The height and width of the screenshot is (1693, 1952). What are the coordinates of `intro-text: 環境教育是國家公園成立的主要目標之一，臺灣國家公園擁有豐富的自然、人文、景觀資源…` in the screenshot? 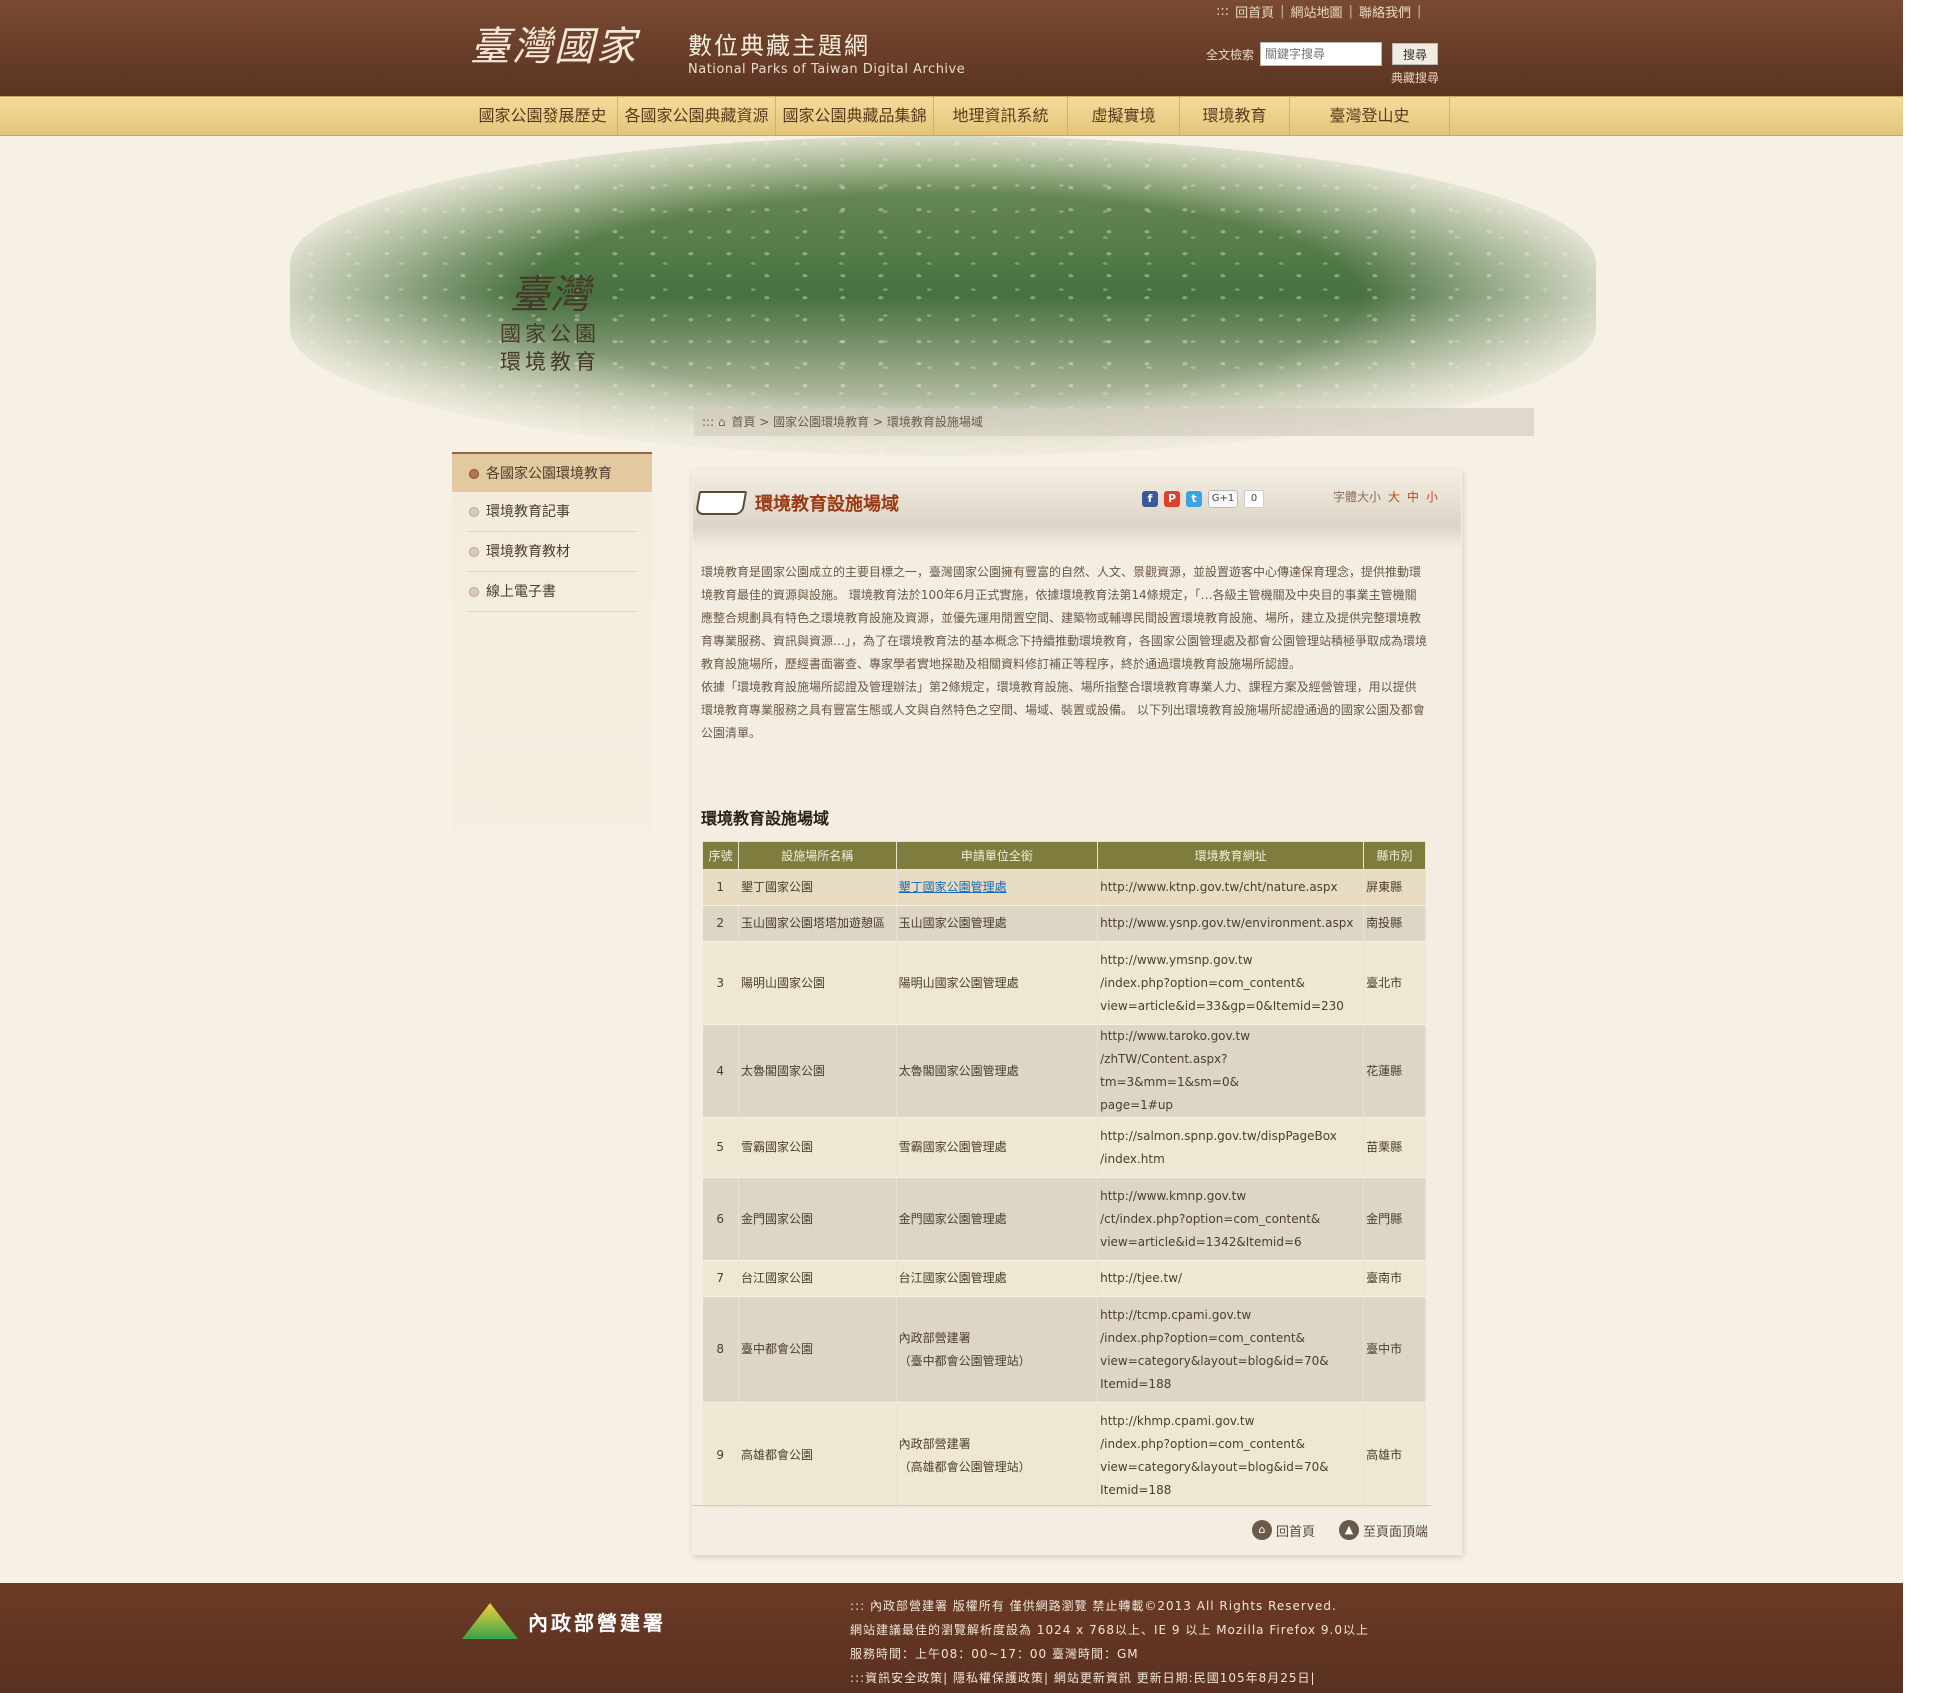 It's located at (1064, 653).